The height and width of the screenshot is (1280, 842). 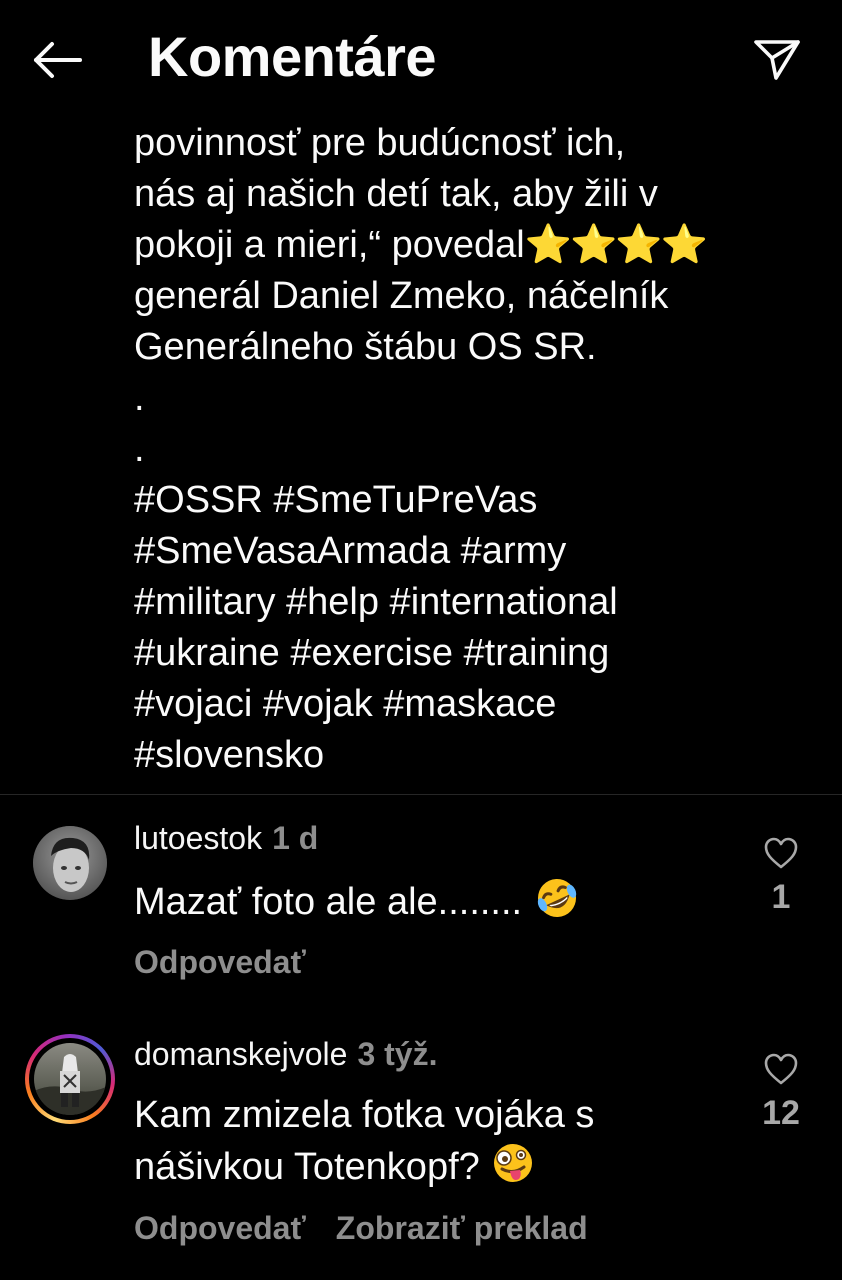 I want to click on comment-actions: Odpovedať Zobraziť preklad, so click(x=361, y=1228).